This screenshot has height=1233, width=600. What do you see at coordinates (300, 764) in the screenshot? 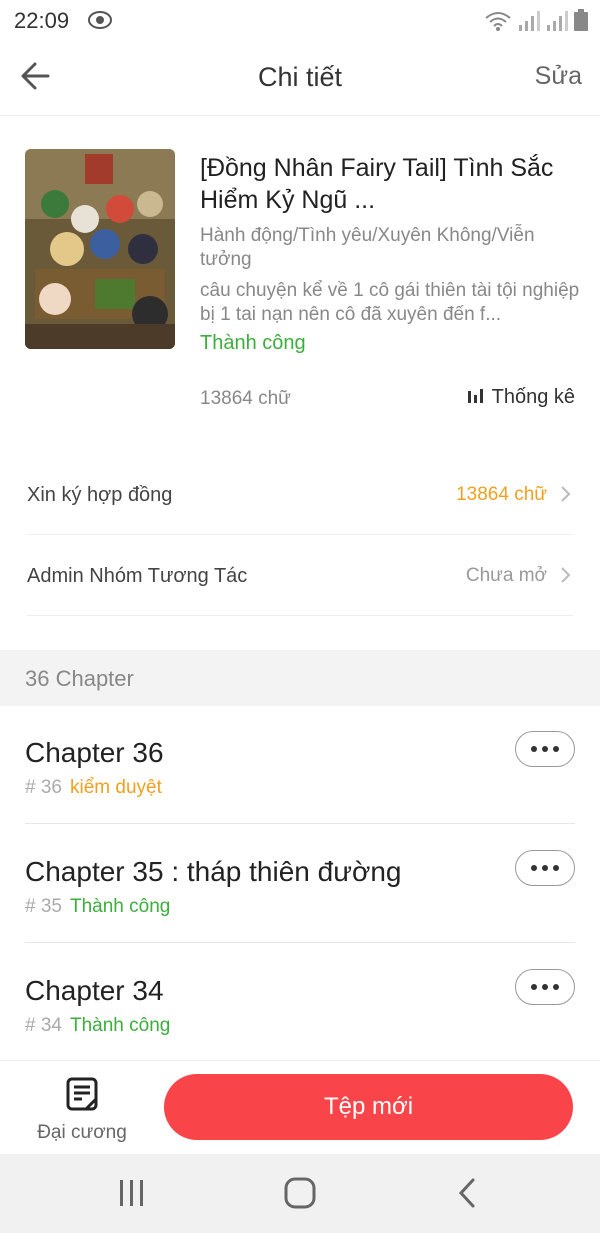
I see `chapter-item: Chapter 36 # 36 kiểm duyệt` at bounding box center [300, 764].